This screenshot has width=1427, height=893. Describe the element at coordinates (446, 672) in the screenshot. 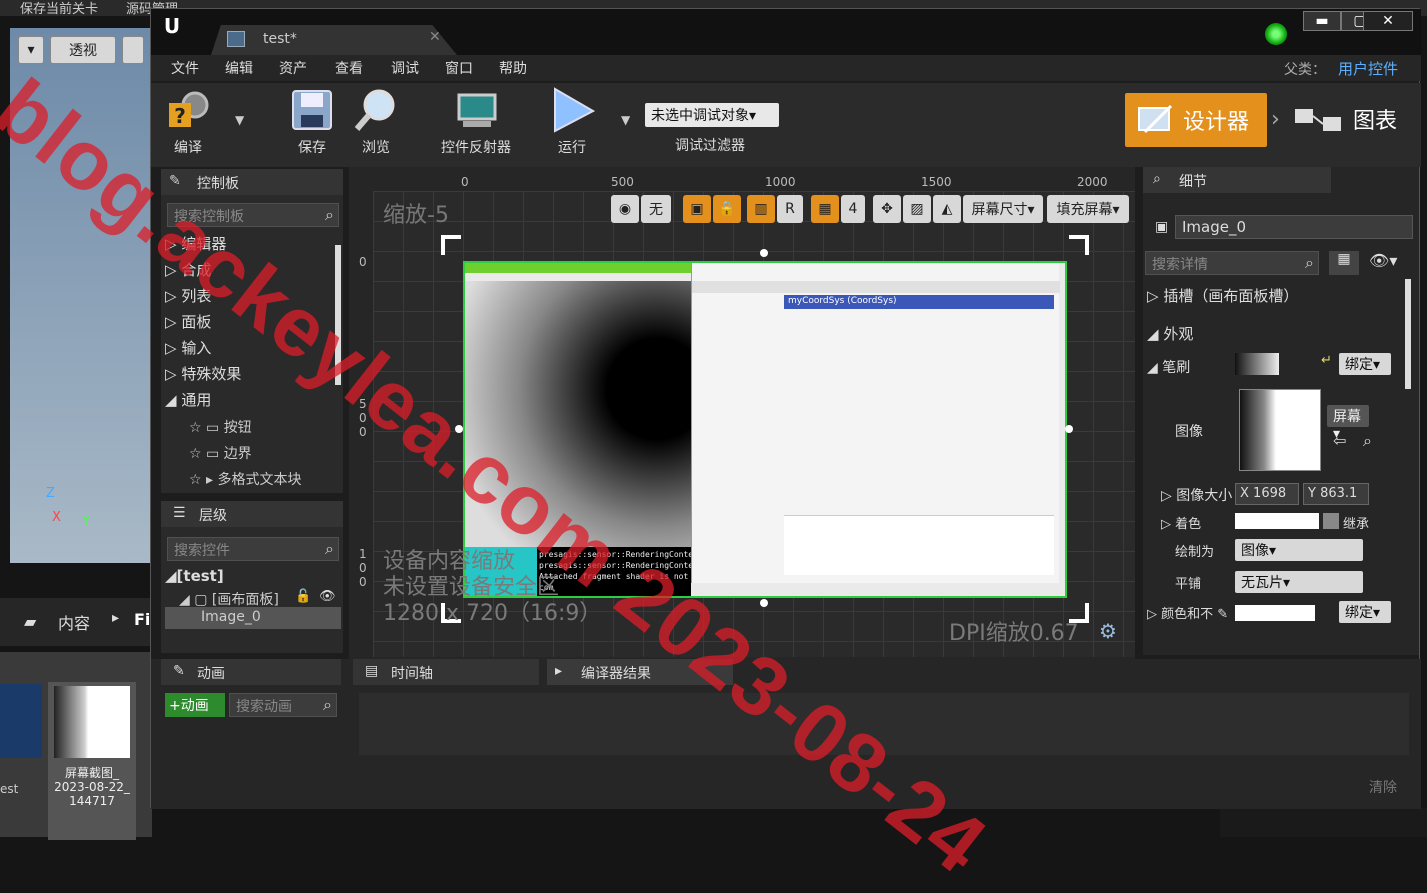

I see `tab-timeline: ▤ 时间轴` at that location.